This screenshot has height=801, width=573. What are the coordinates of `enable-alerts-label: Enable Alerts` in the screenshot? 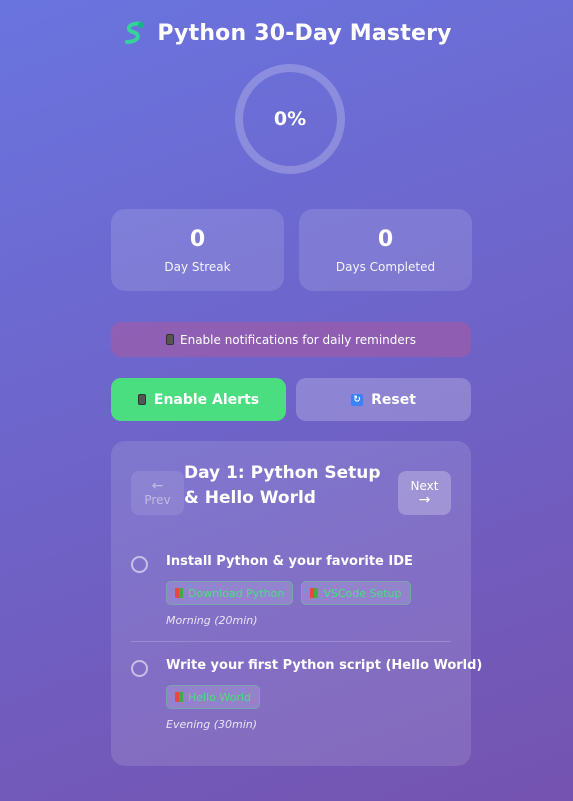 It's located at (206, 399).